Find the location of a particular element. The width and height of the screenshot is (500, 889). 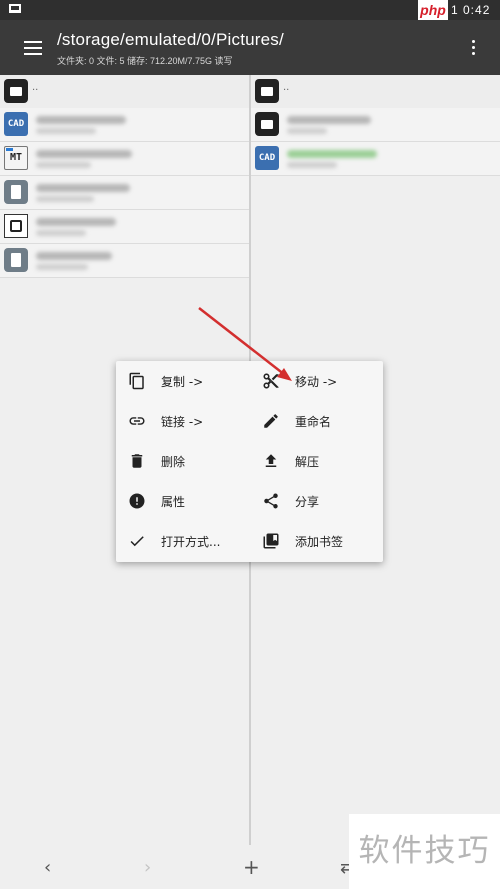

storage-summary: 文件夹: 0 文件: 5 储存: 712.20M/7.75G 读写 is located at coordinates (145, 61).